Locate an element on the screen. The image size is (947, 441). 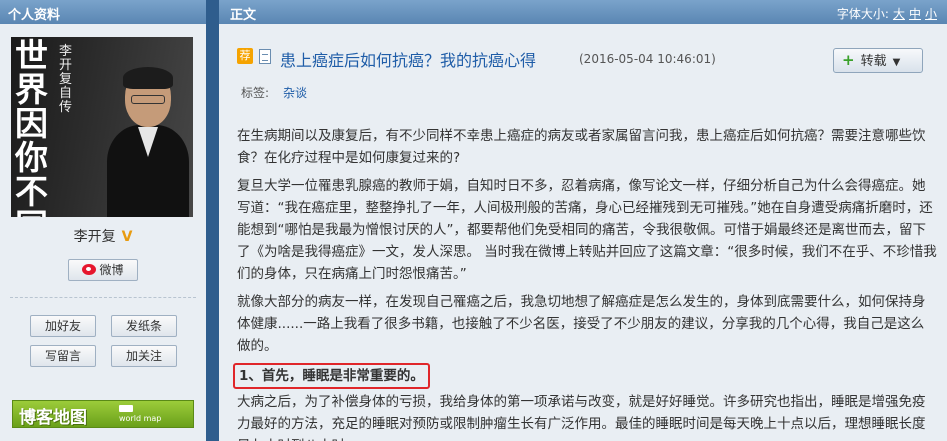
user-name-row: 李开复 V is located at coordinates (103, 236).